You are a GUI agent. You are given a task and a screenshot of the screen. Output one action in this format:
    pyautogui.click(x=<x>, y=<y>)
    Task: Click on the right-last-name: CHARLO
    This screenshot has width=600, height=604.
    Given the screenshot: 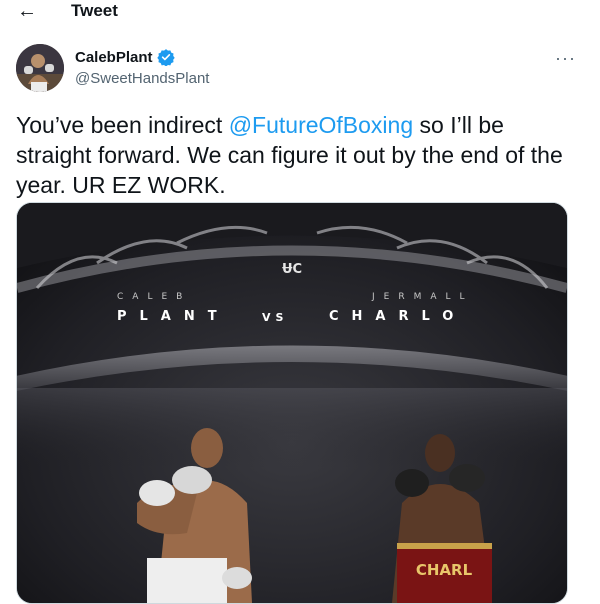 What is the action you would take?
    pyautogui.click(x=398, y=316)
    